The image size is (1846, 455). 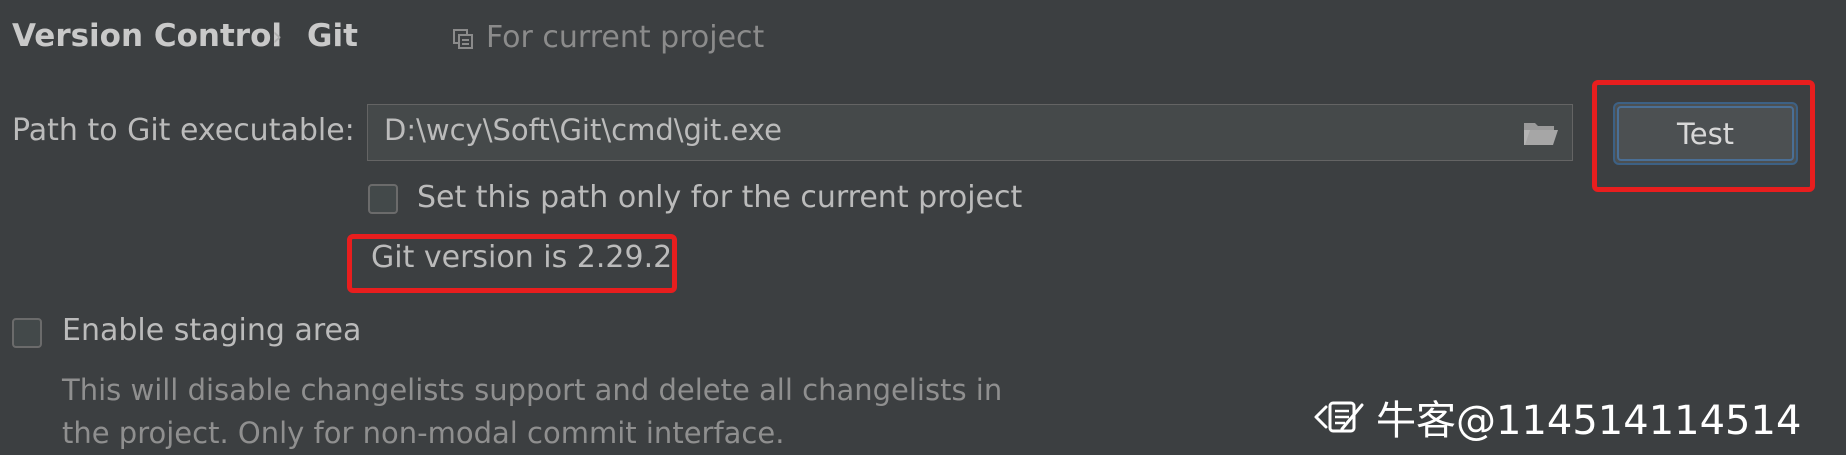 What do you see at coordinates (1339, 417) in the screenshot?
I see `nowcoder-logo-icon` at bounding box center [1339, 417].